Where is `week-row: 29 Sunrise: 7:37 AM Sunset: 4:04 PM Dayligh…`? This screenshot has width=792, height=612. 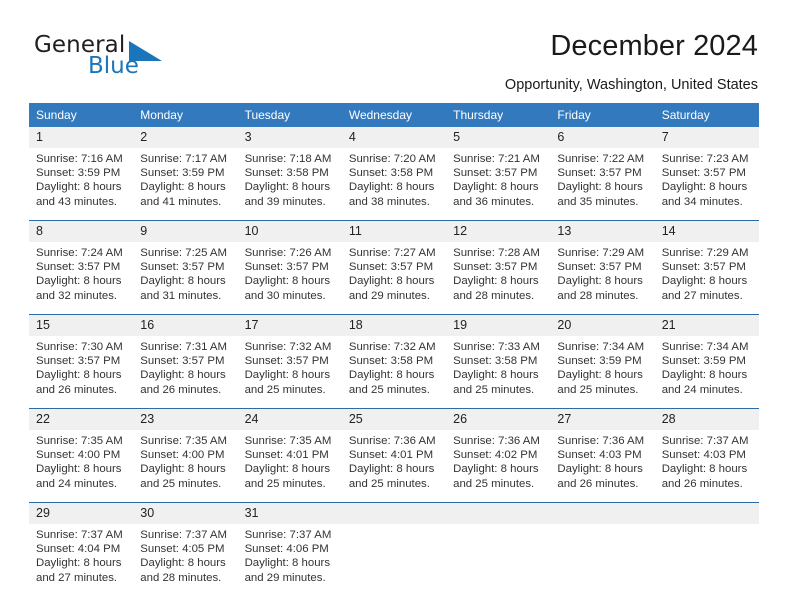
week-row: 29 Sunrise: 7:37 AM Sunset: 4:04 PM Dayligh… is located at coordinates (394, 549).